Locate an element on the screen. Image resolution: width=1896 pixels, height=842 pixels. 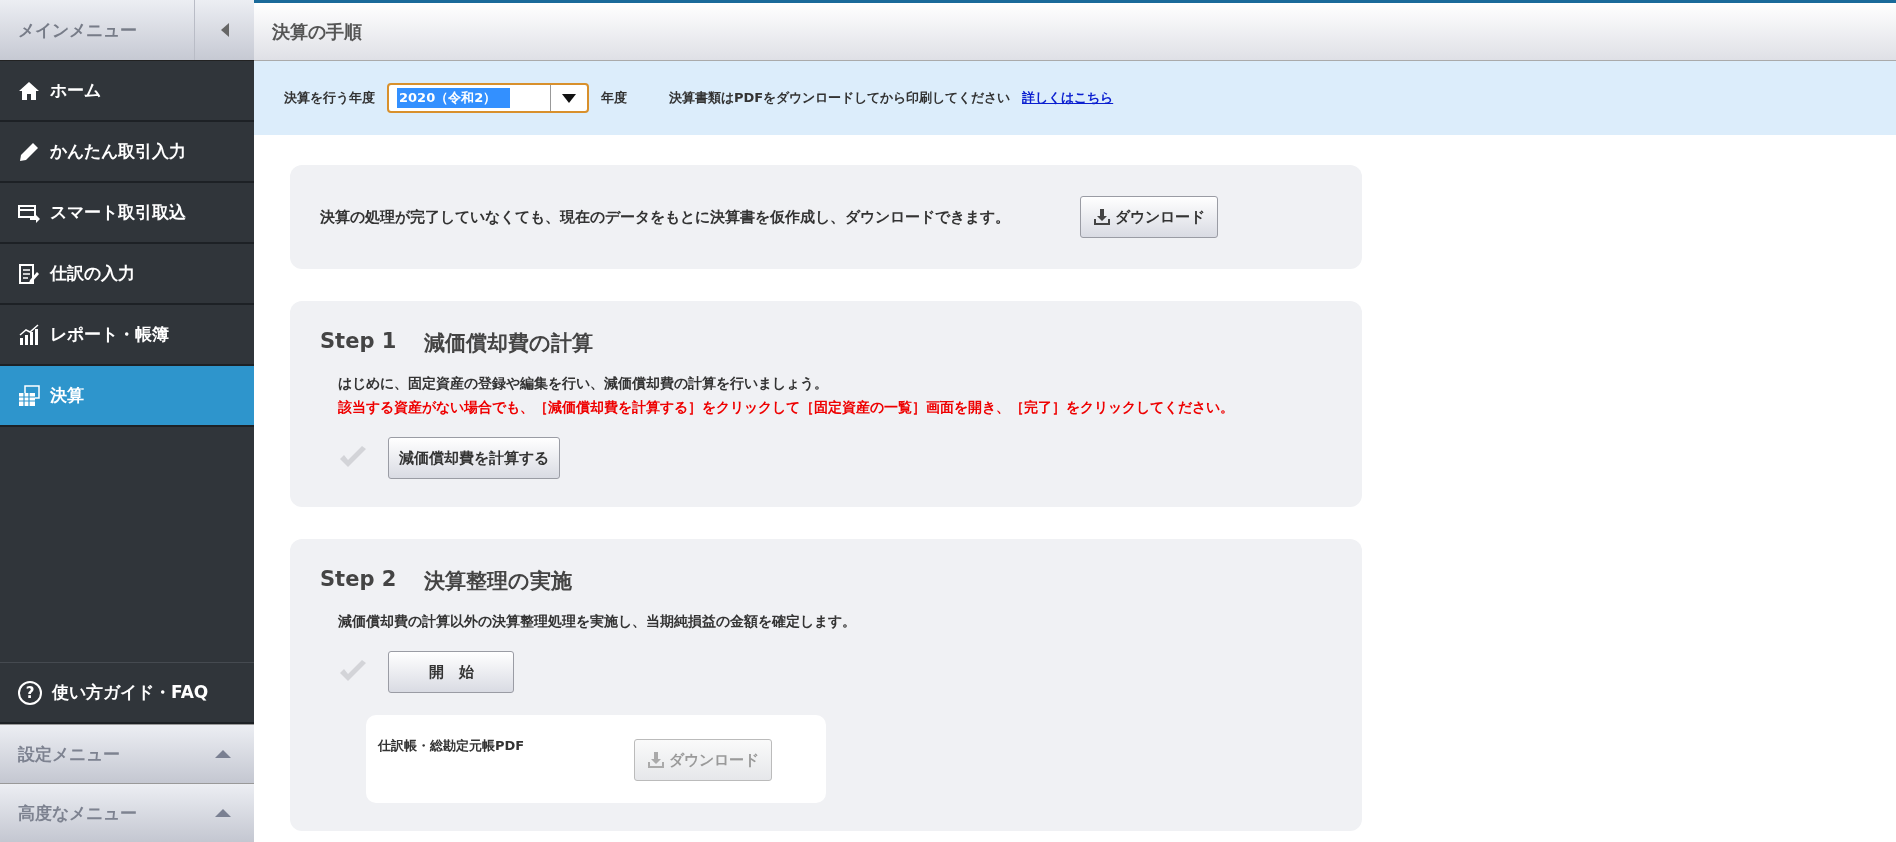
step-action-button: 開 始 is located at coordinates (451, 672).